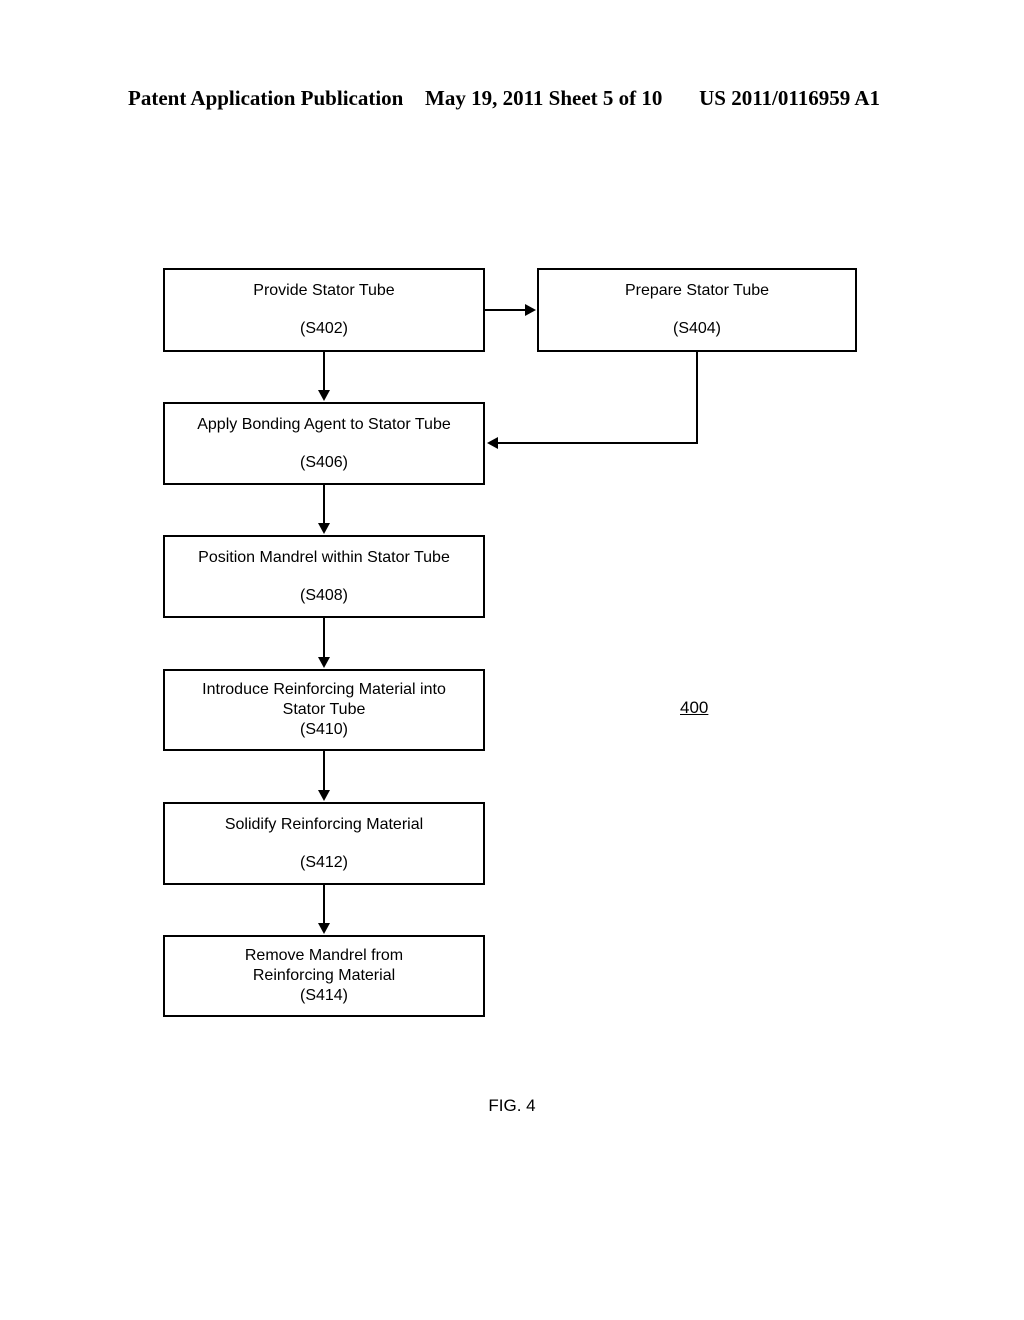  I want to click on flow-node-s414-title: Remove Mandrel from Reinforcing Material, so click(324, 965).